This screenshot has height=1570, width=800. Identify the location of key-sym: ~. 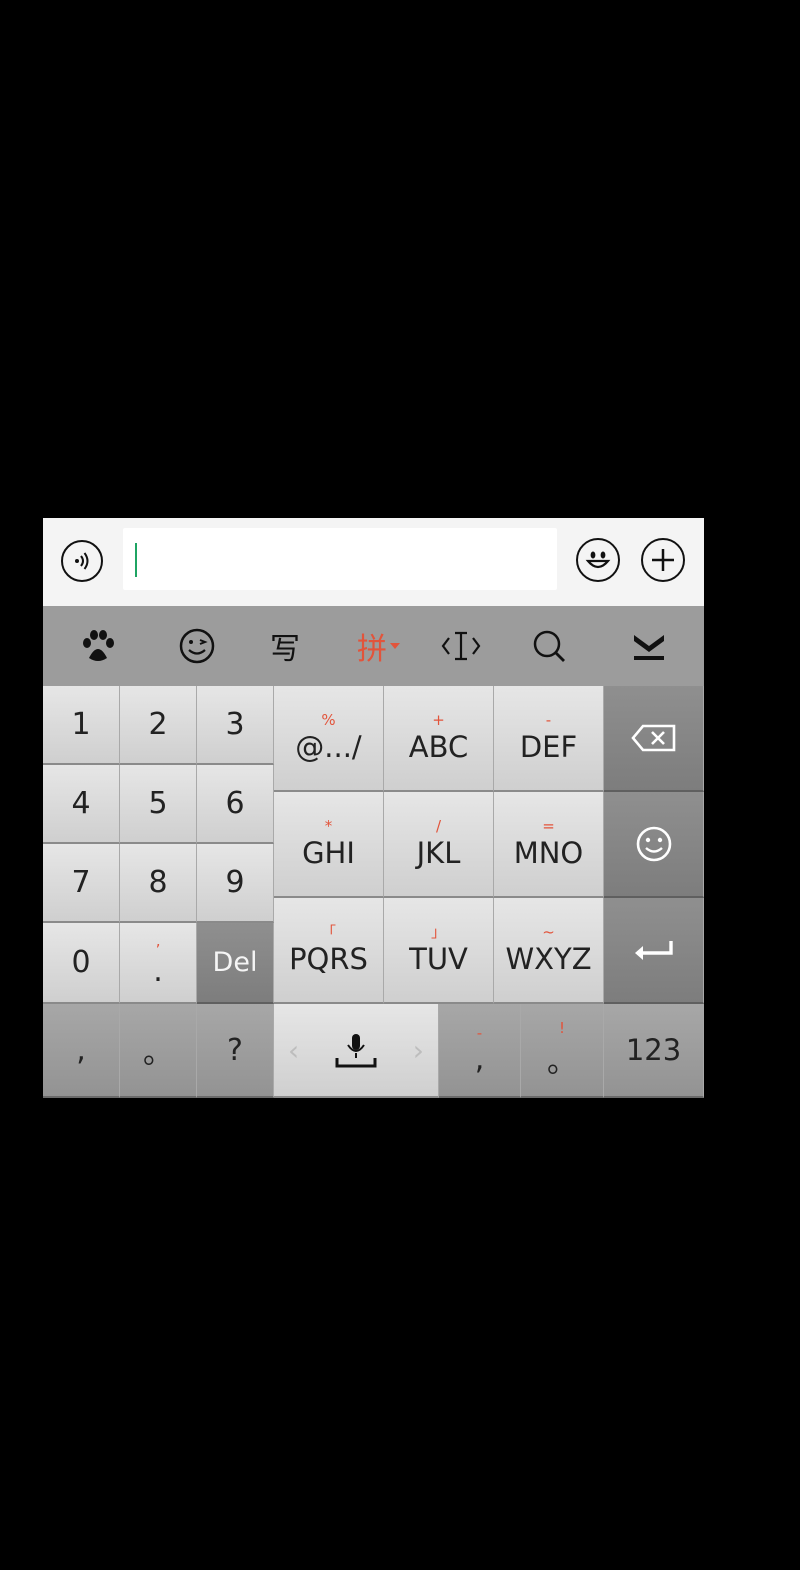
(548, 932).